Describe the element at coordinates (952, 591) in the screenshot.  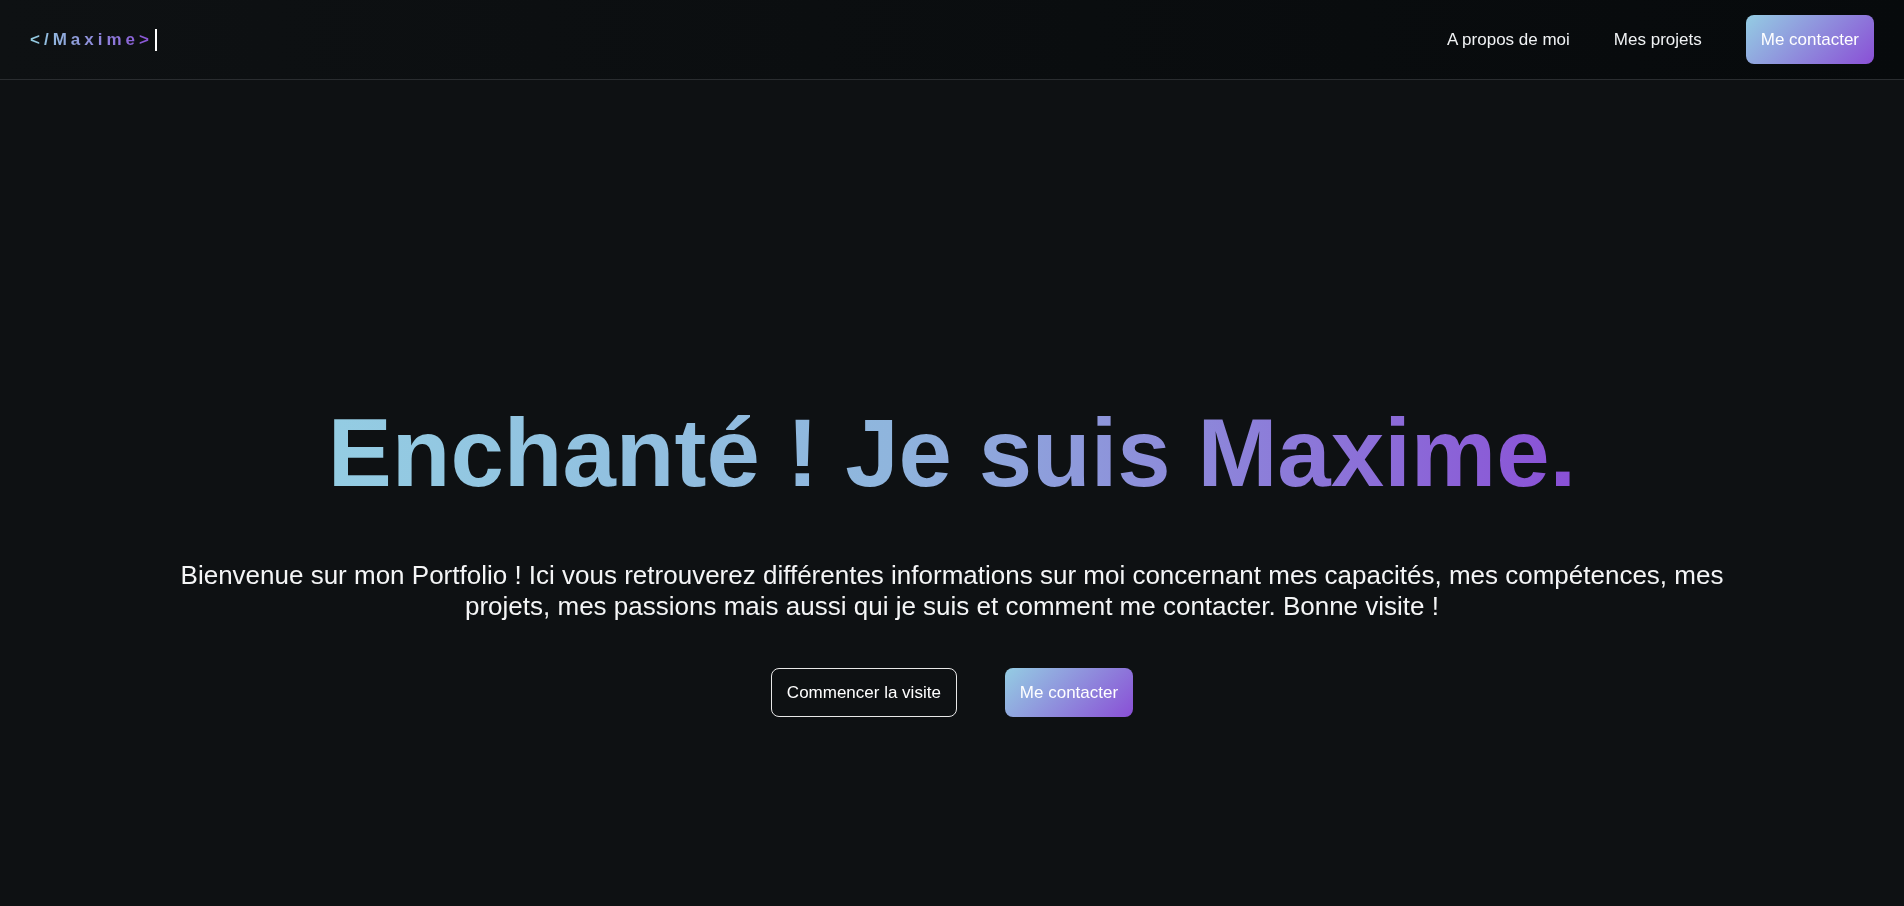
I see `intro-paragraph: Bienvenue sur mon Portfolio ! Ici vous retrouverez différentes informations sur moi concernant mes capacités, mes compétences, mes projets, mes passions mais aussi qui je suis et comment me contacter. Bonne visite !` at that location.